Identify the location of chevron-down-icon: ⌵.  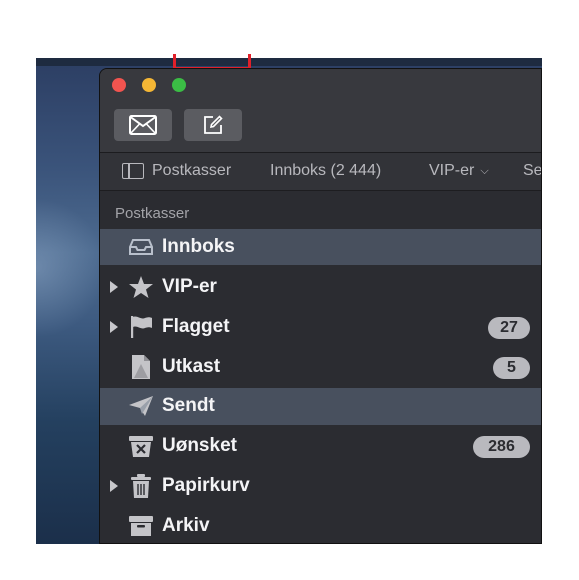
(484, 170).